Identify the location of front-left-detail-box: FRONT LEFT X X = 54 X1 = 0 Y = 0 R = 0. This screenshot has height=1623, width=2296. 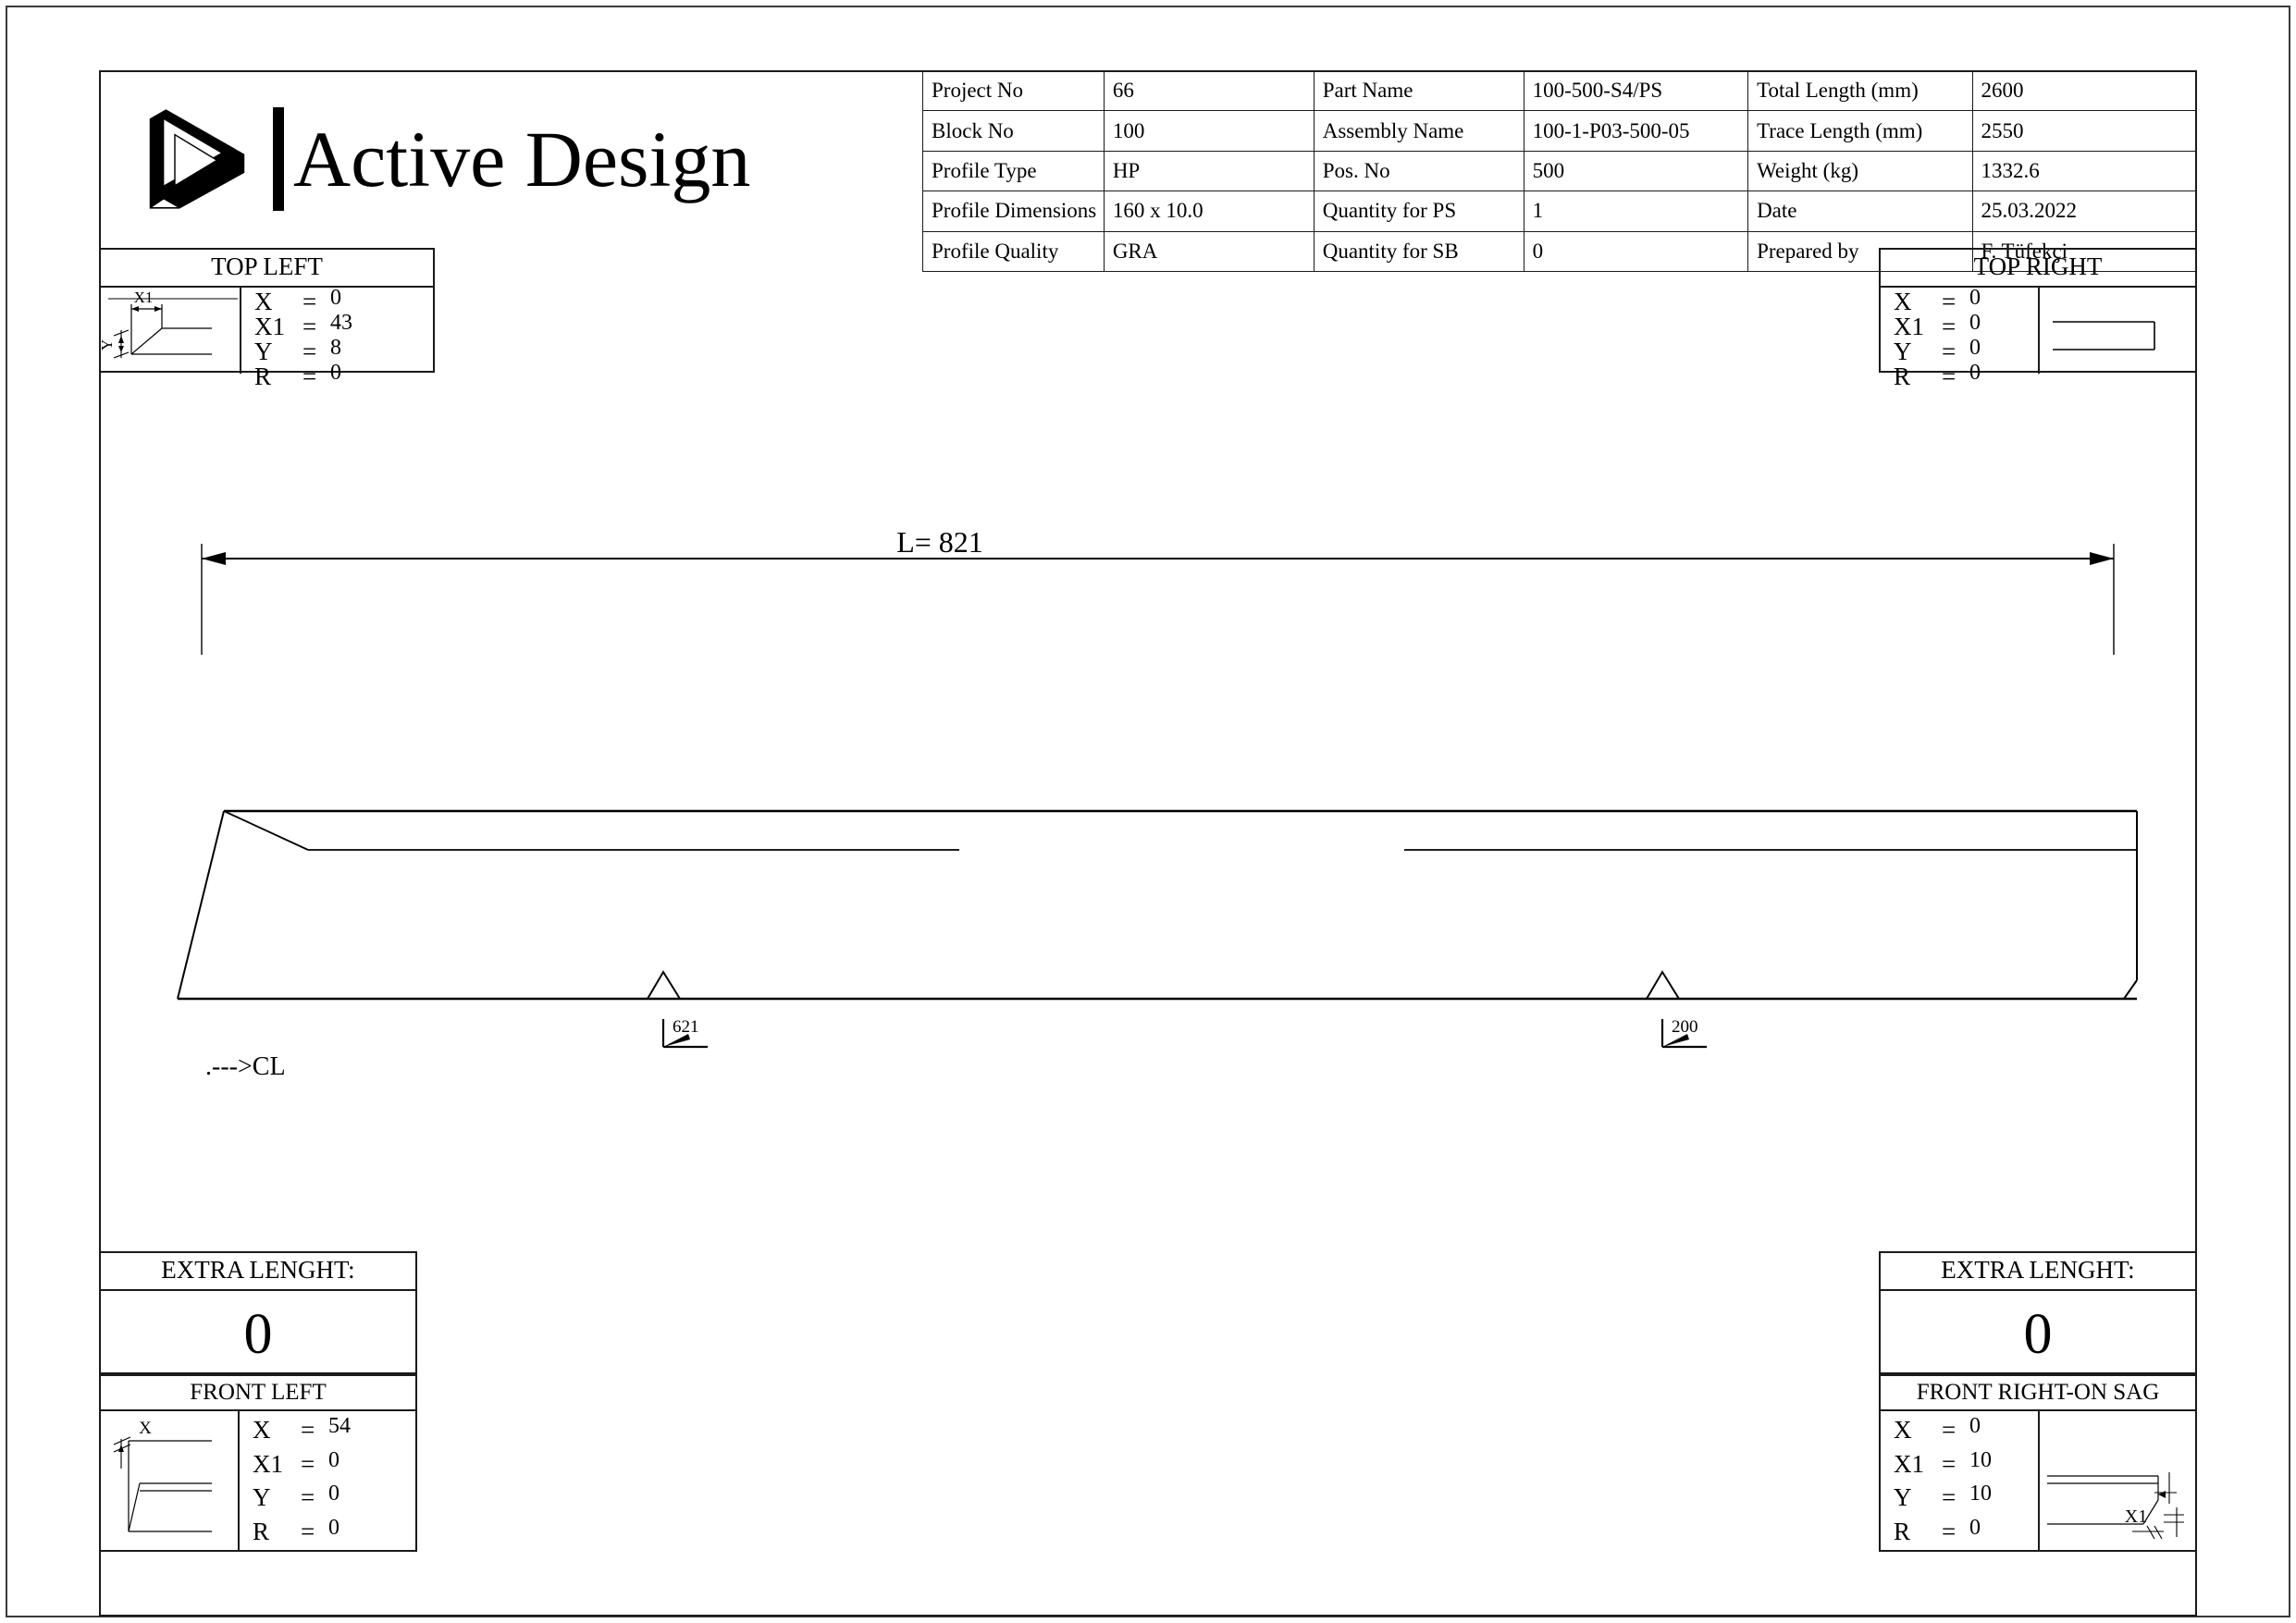
(258, 1463).